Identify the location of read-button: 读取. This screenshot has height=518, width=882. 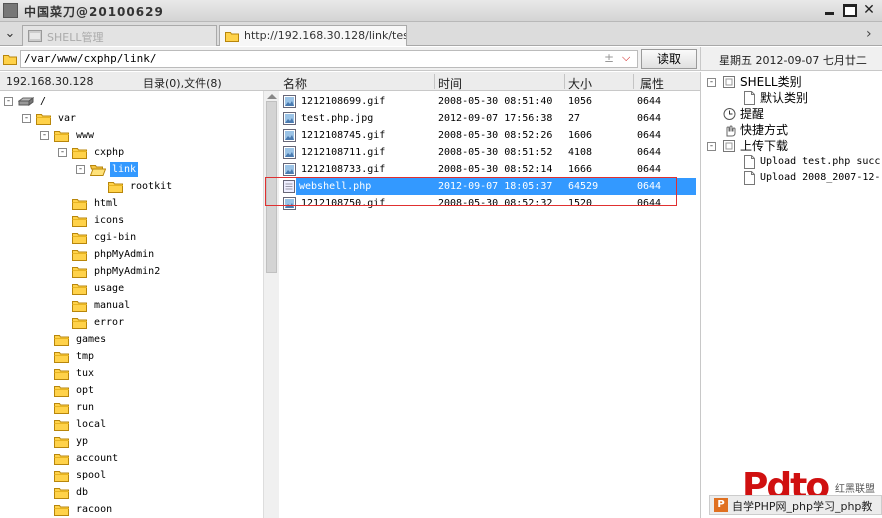
(669, 59).